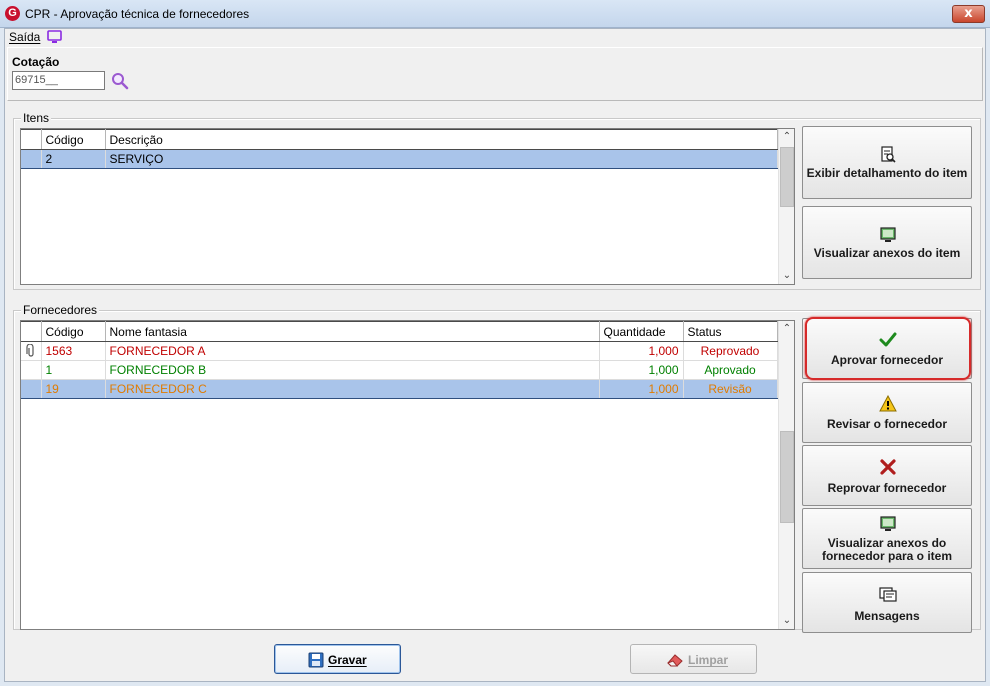 This screenshot has width=990, height=686. Describe the element at coordinates (968, 14) in the screenshot. I see `close-button: x` at that location.